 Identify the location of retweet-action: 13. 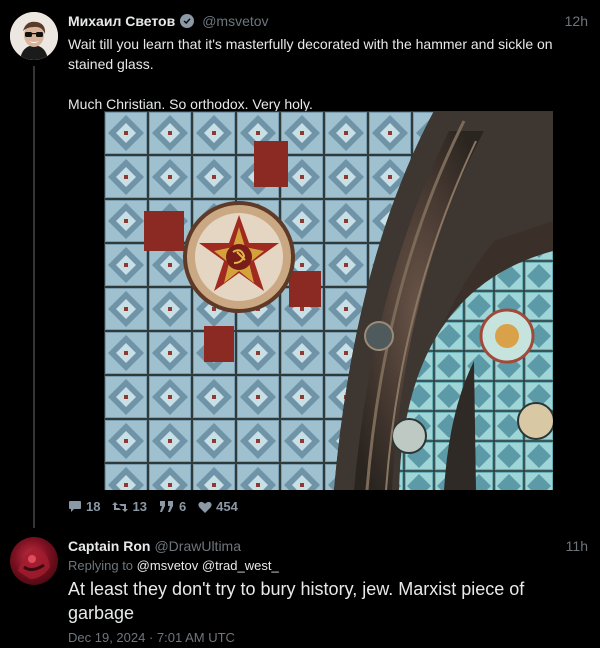
(129, 506).